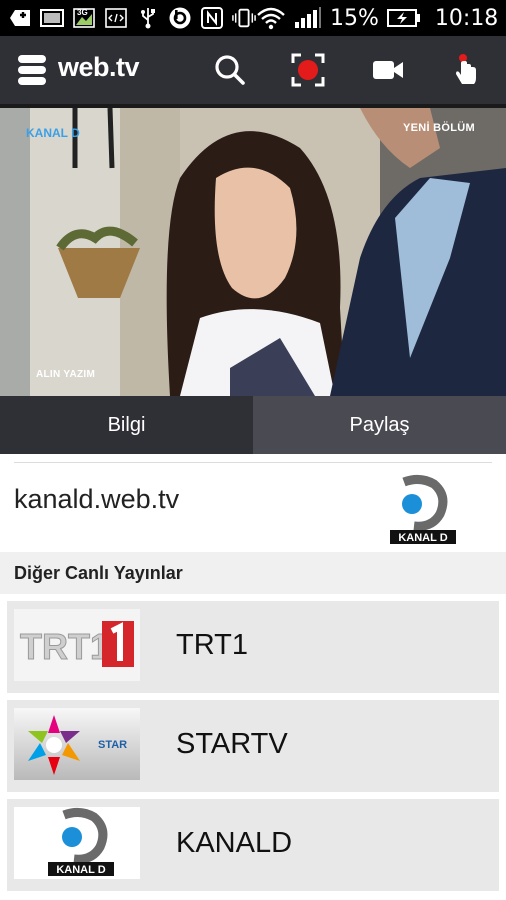 This screenshot has width=506, height=900. I want to click on network-3g-icon: 3G, so click(84, 18).